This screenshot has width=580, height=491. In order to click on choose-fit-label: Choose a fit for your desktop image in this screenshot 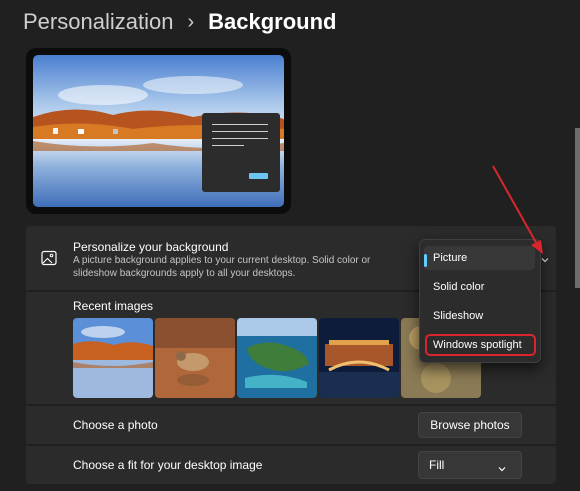, I will do `click(168, 465)`.